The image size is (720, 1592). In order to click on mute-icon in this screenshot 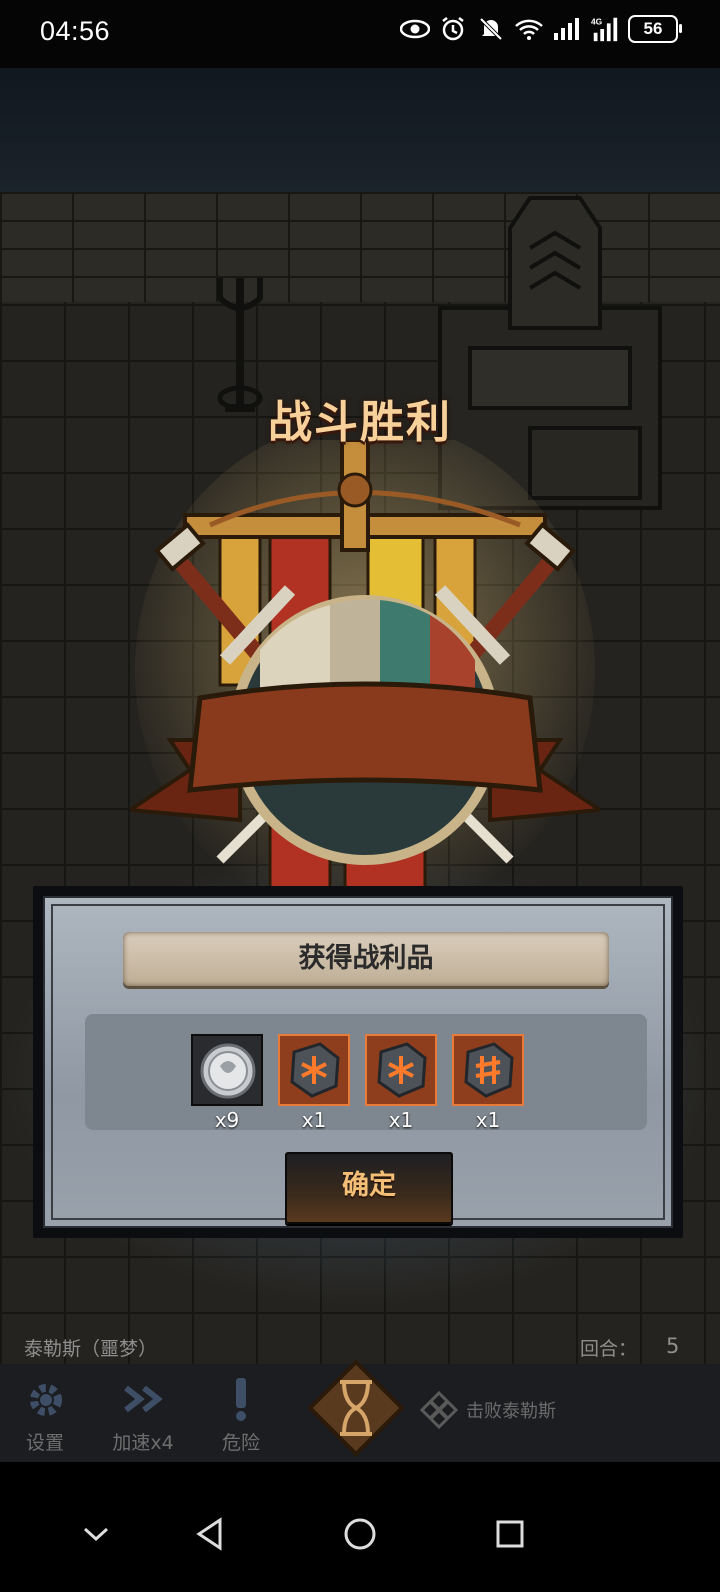, I will do `click(491, 29)`.